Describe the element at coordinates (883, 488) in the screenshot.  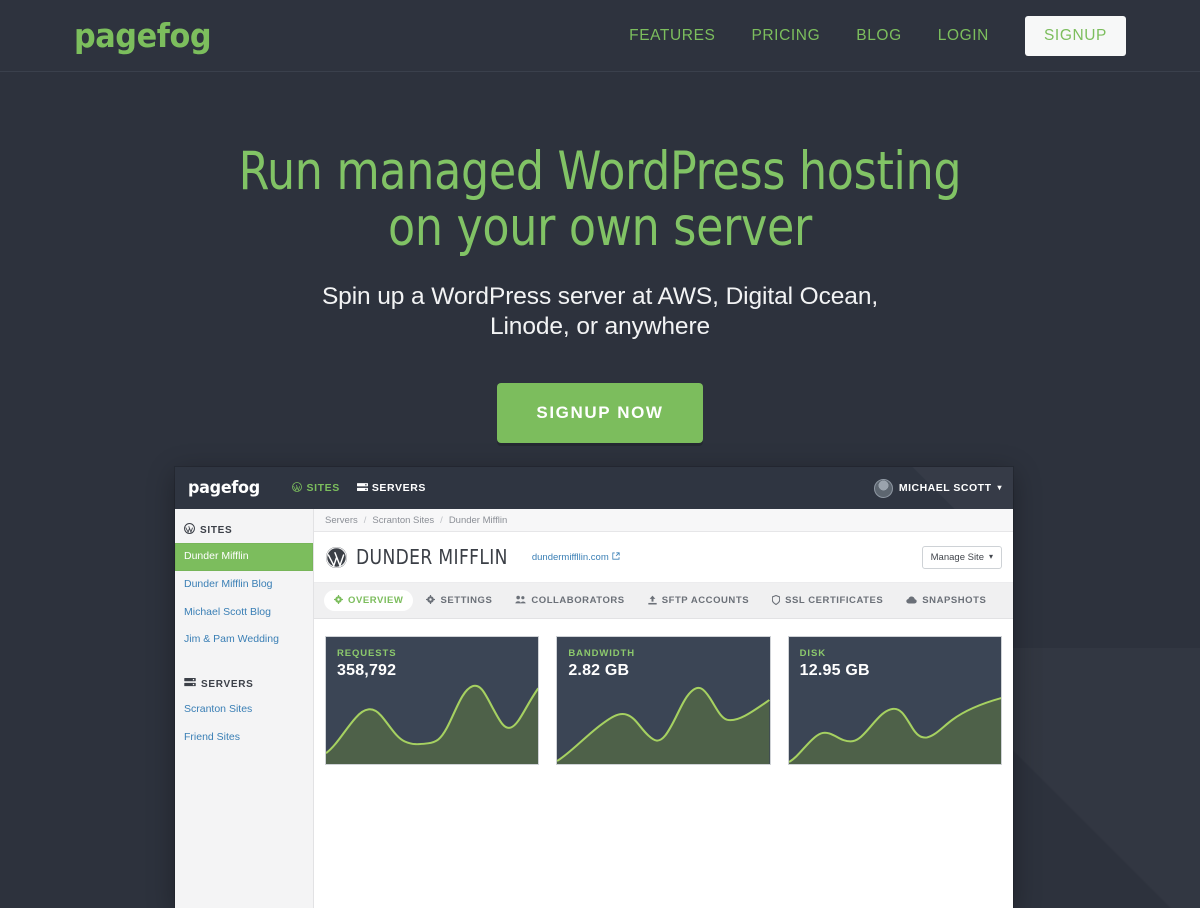
I see `avatar` at that location.